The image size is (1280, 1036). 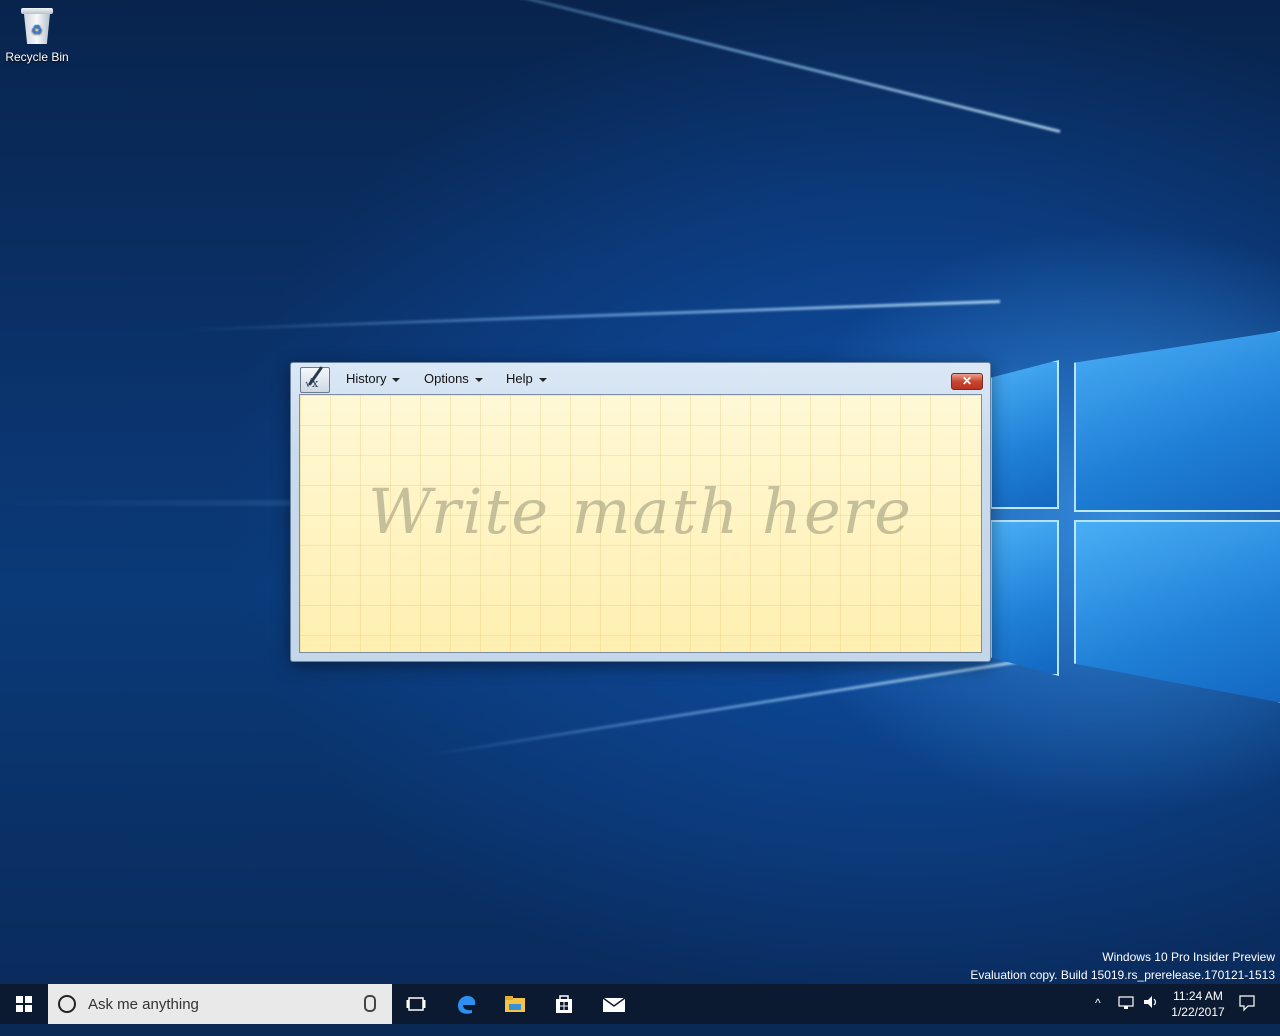 I want to click on logo-pane-right-bottom, so click(x=1177, y=612).